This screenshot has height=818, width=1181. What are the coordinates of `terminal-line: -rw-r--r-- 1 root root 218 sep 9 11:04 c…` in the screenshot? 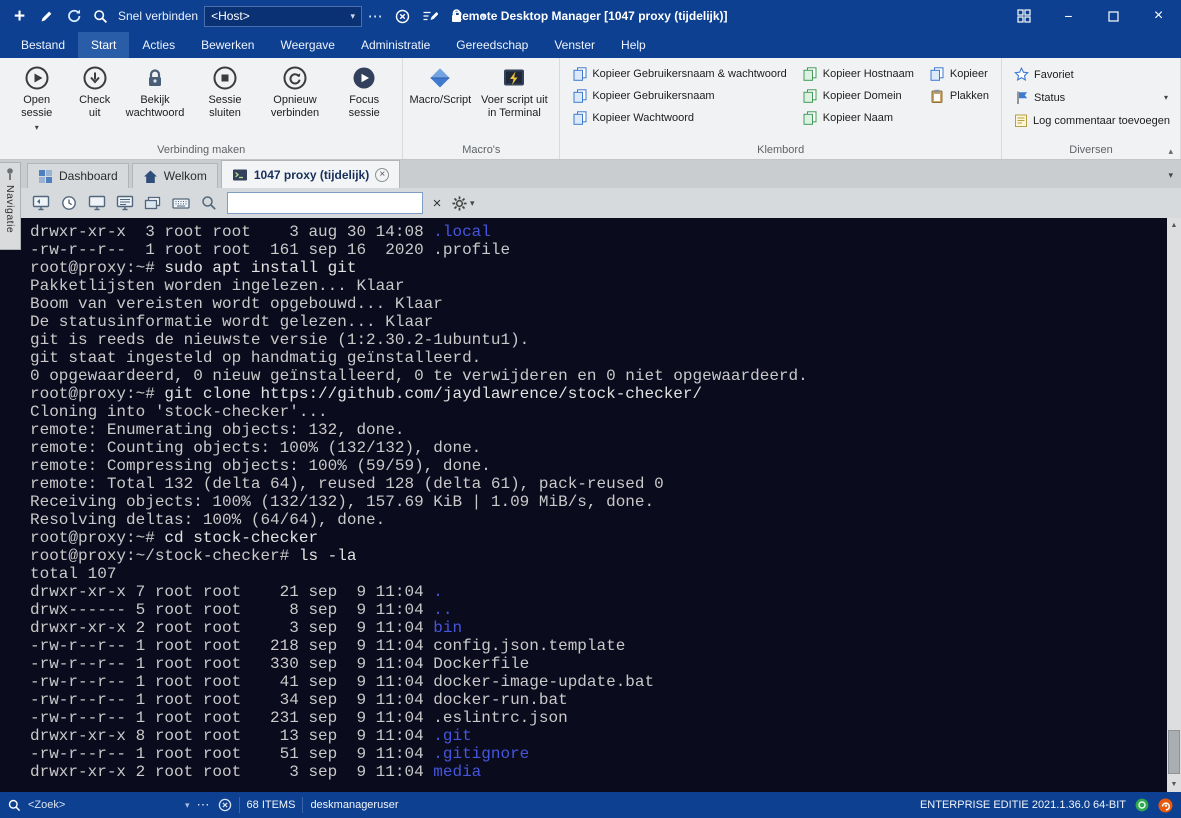 It's located at (598, 646).